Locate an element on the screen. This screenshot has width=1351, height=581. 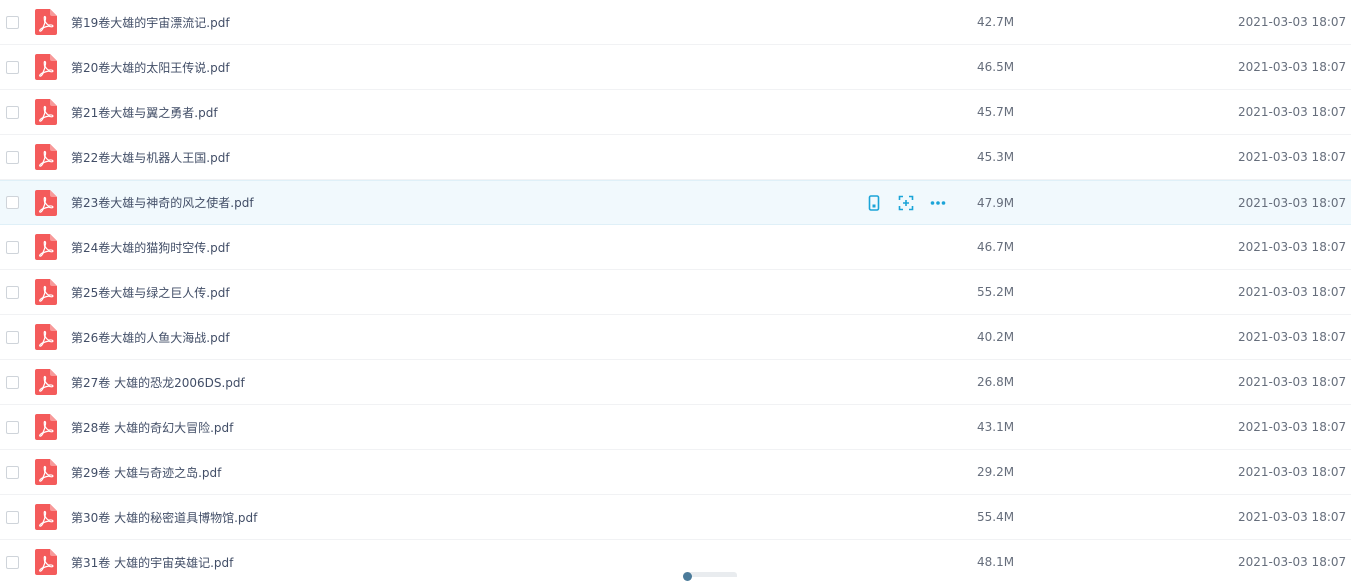
file-name: 第20卷大雄的太阳王传说.pdf is located at coordinates (150, 67).